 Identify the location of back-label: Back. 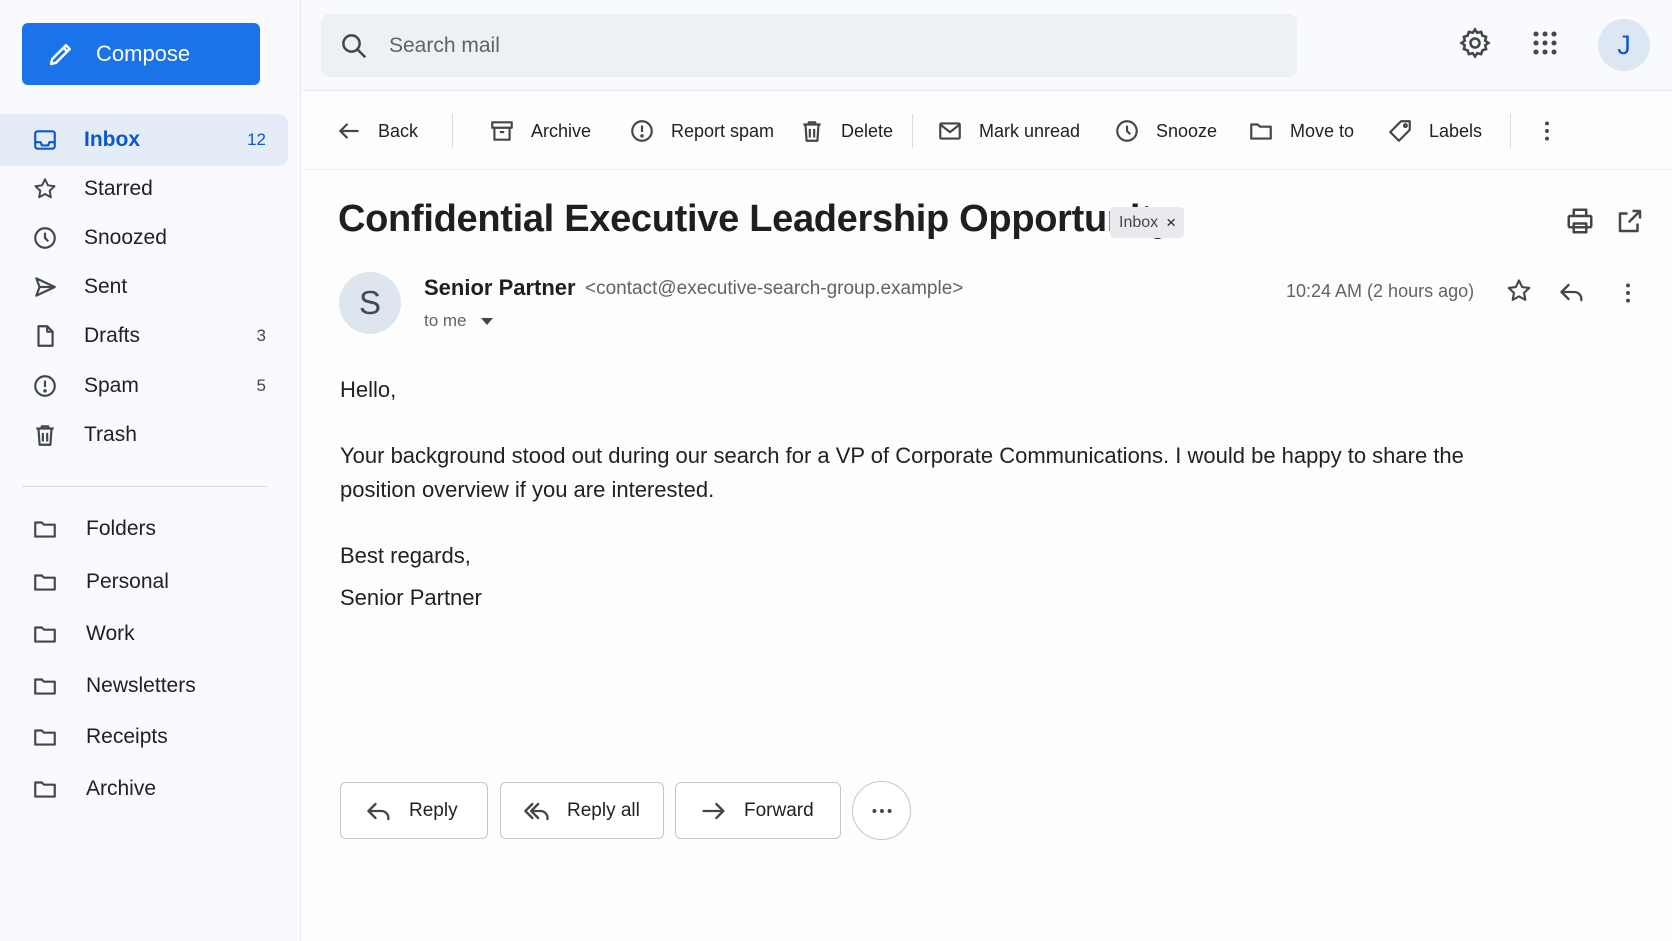
(398, 130).